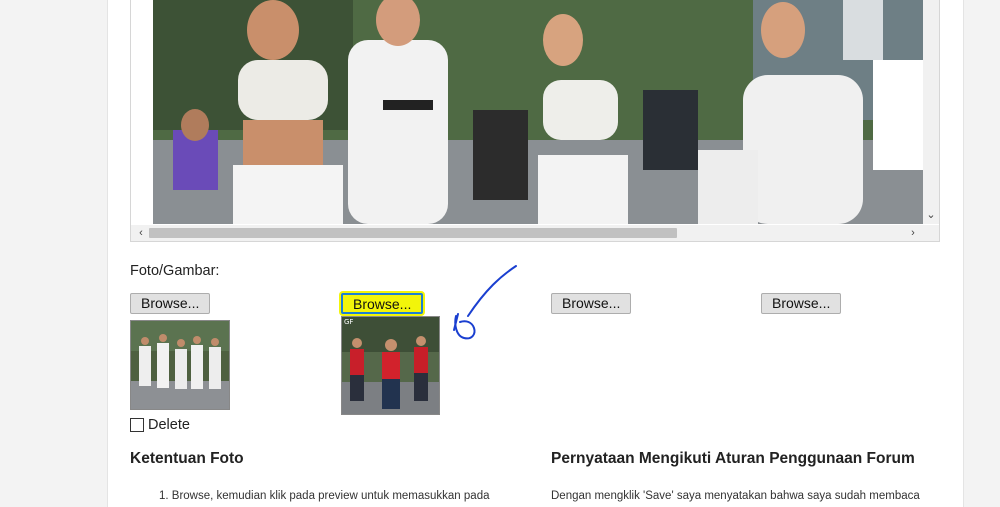 Image resolution: width=1000 pixels, height=507 pixels. Describe the element at coordinates (413, 233) in the screenshot. I see `scrollbar-thumb` at that location.